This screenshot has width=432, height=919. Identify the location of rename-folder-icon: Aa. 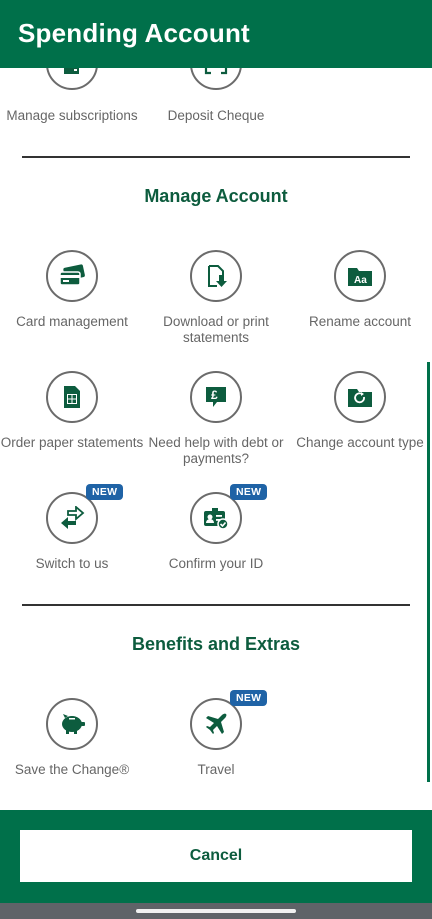
(360, 276).